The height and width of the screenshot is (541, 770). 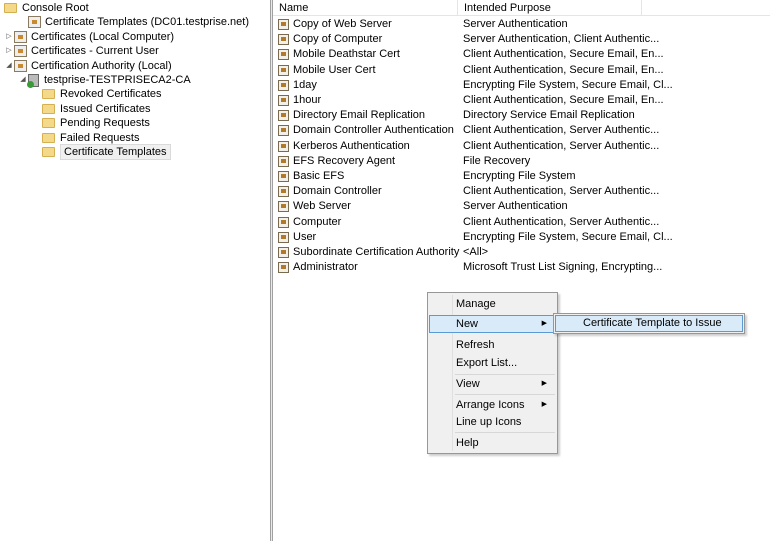 I want to click on column-header-intended-purpose: Intended Purpose, so click(x=550, y=8).